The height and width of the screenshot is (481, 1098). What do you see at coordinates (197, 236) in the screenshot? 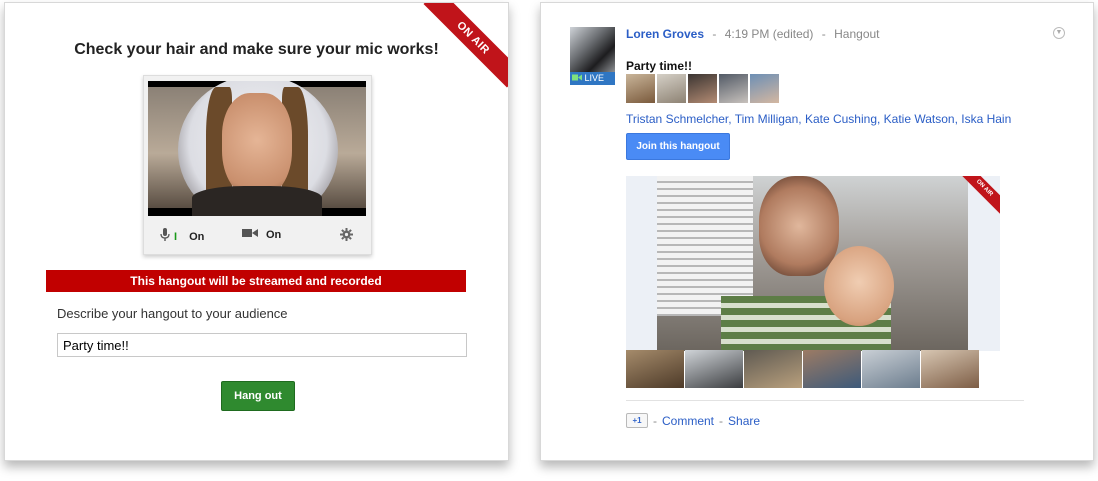
I see `mic-state-label: On` at bounding box center [197, 236].